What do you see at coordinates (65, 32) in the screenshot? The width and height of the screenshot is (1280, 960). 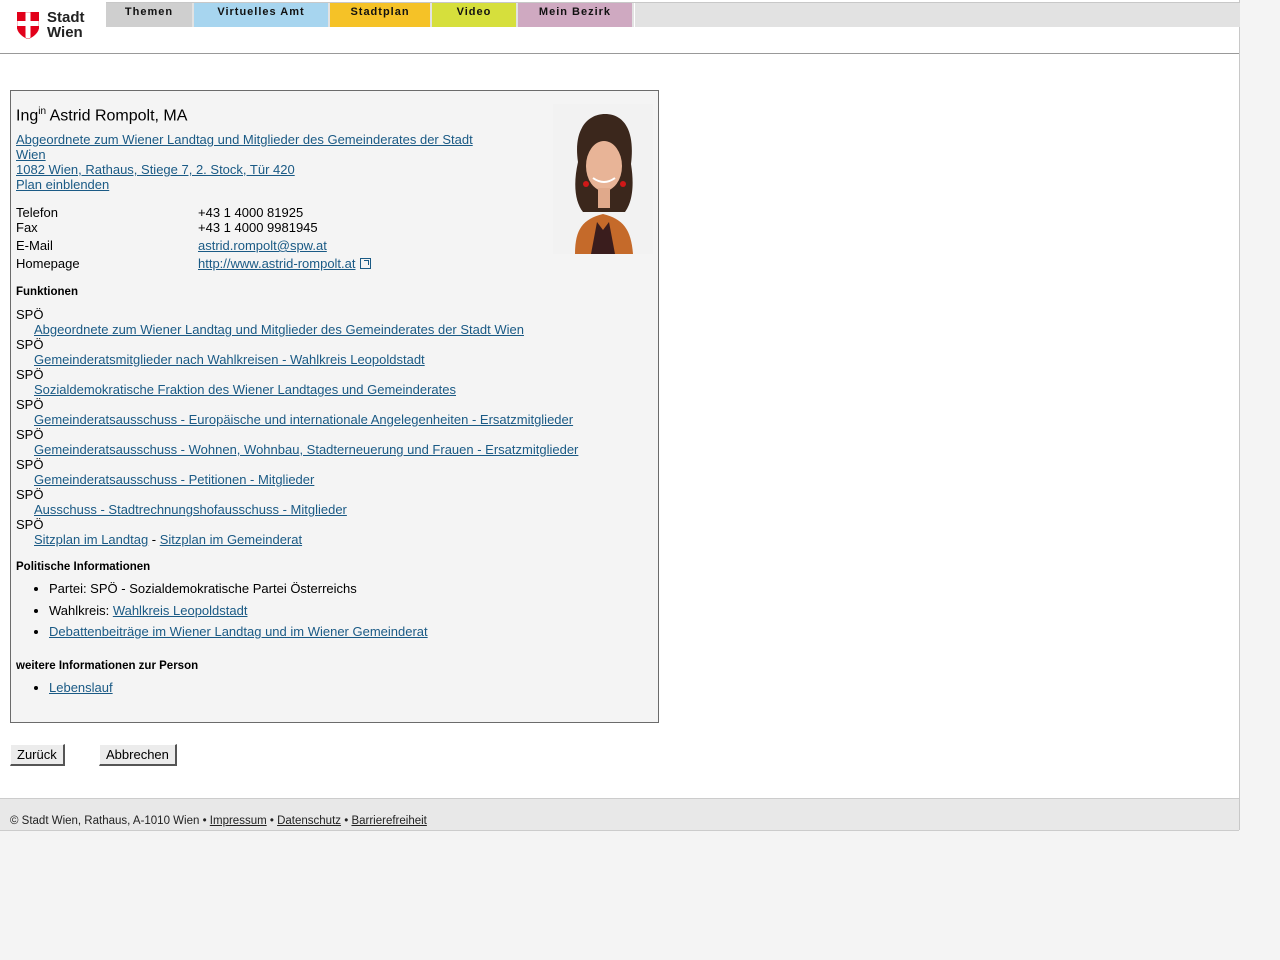 I see `logo-line-2: Wien` at bounding box center [65, 32].